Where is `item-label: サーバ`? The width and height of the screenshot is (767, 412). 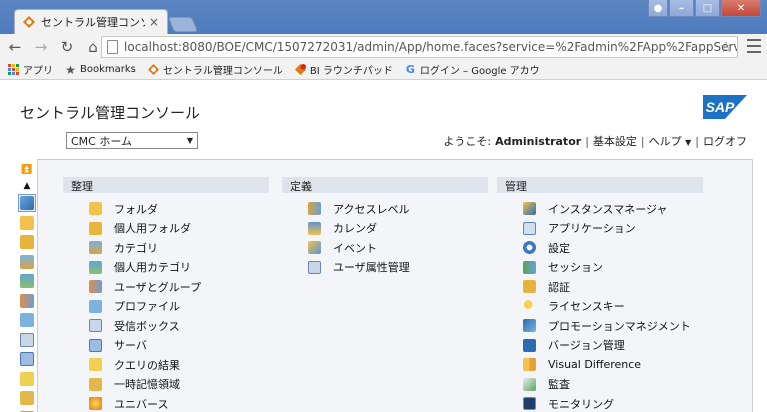 item-label: サーバ is located at coordinates (130, 346).